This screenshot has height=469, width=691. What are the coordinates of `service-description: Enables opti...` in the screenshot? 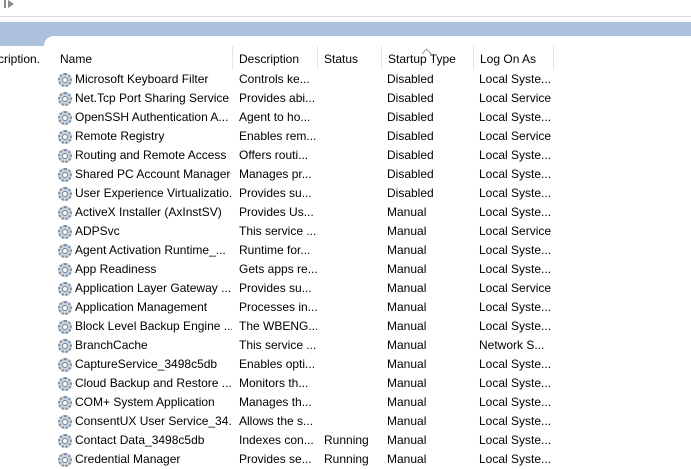 It's located at (277, 364).